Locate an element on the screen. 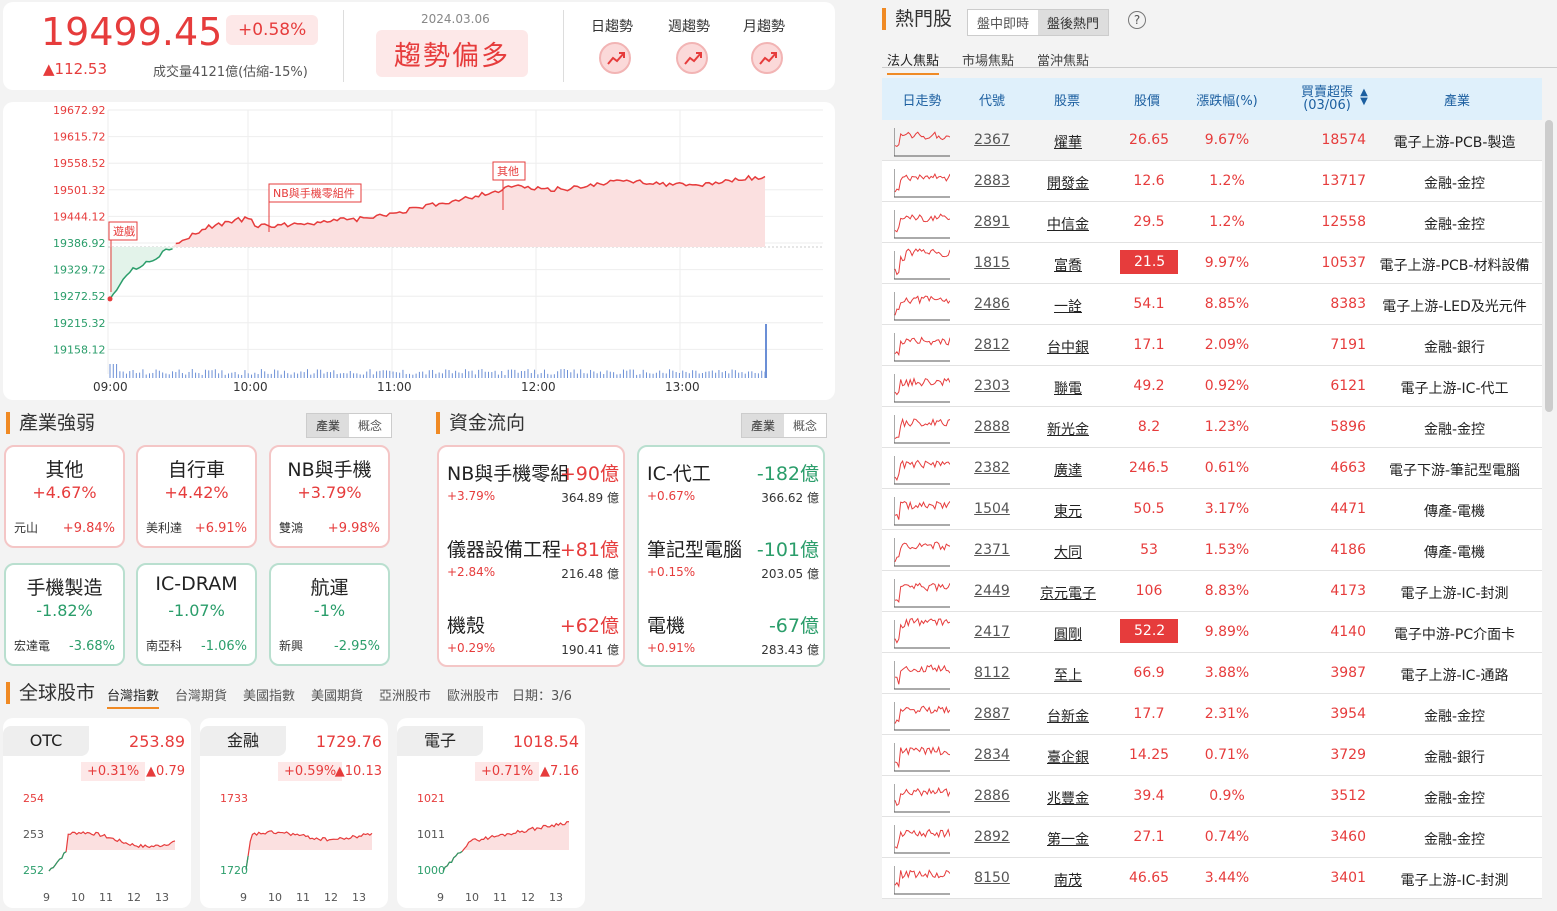  global-index-card: OTC 253.89 +0.31% ▲0.79 254 253 252 9 10 11 12 13 is located at coordinates (97, 813).